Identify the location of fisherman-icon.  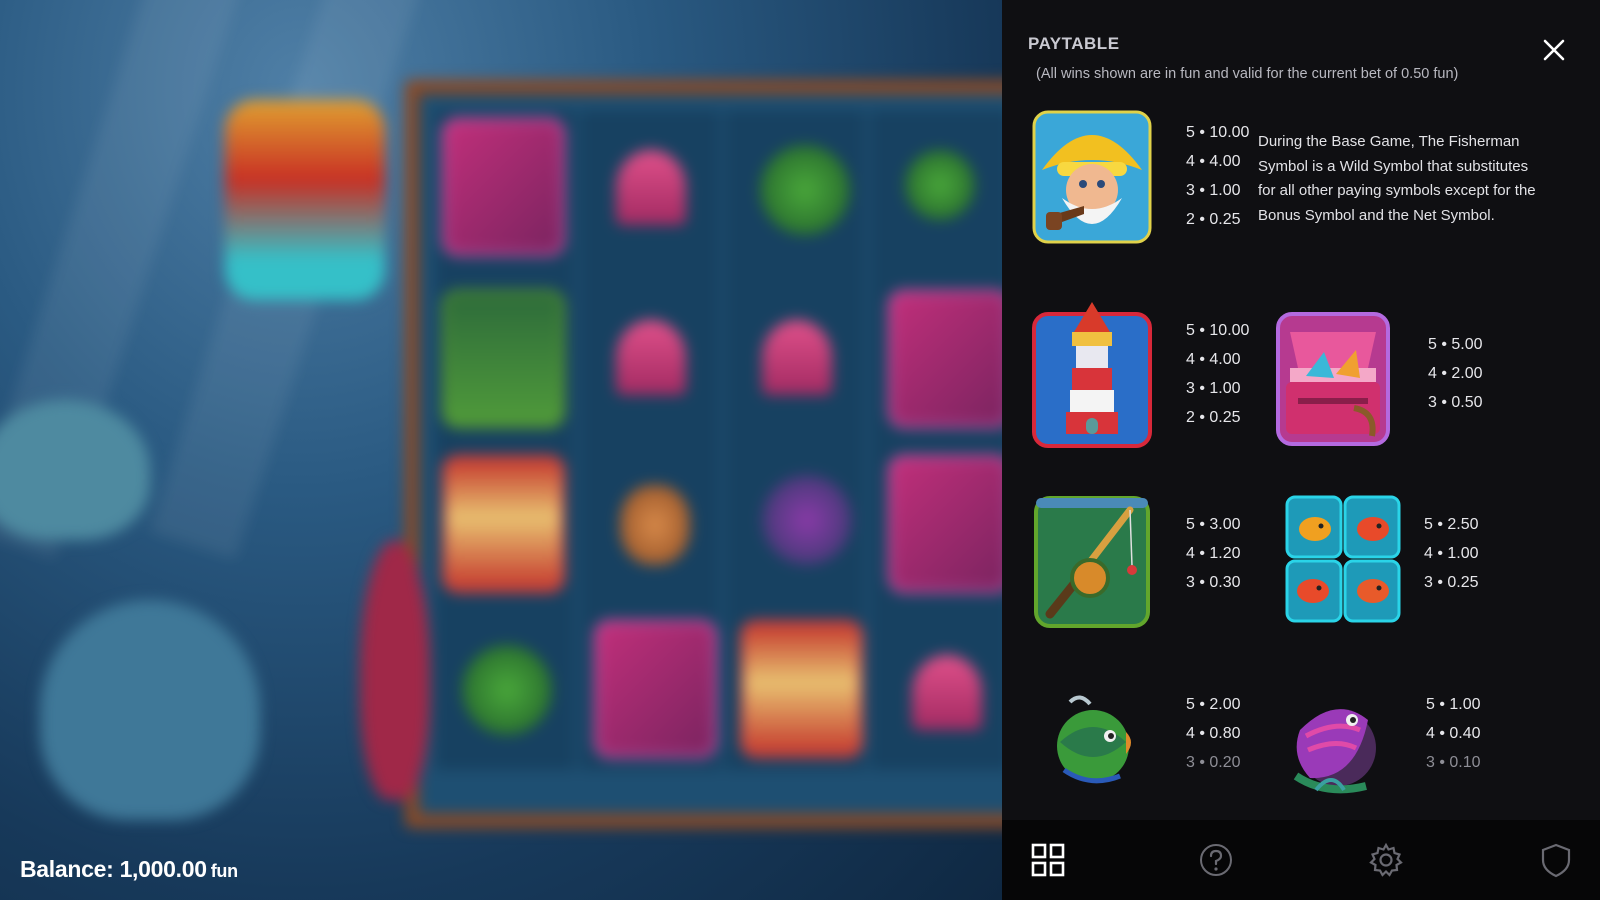
(1092, 177).